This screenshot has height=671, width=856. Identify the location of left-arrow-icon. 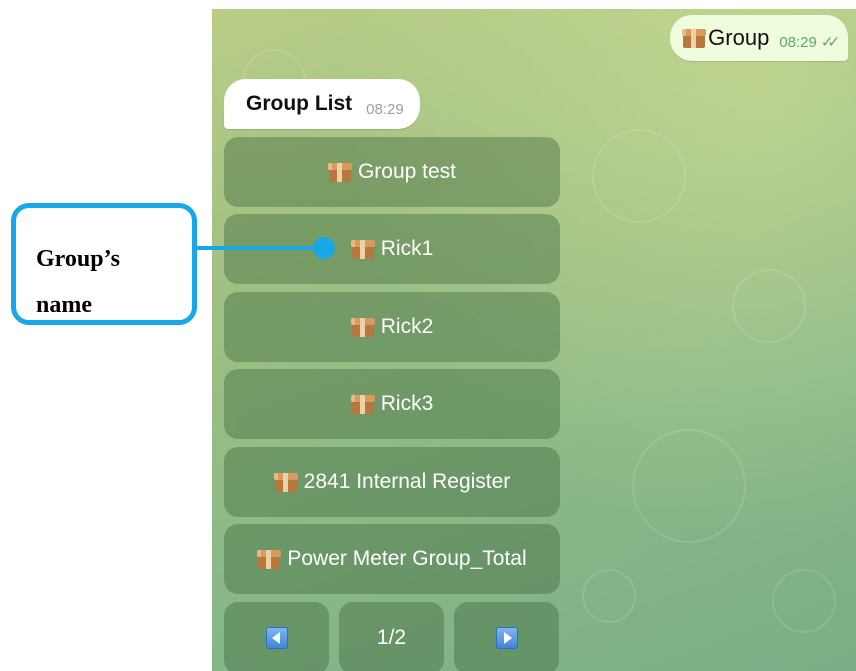
(276, 638).